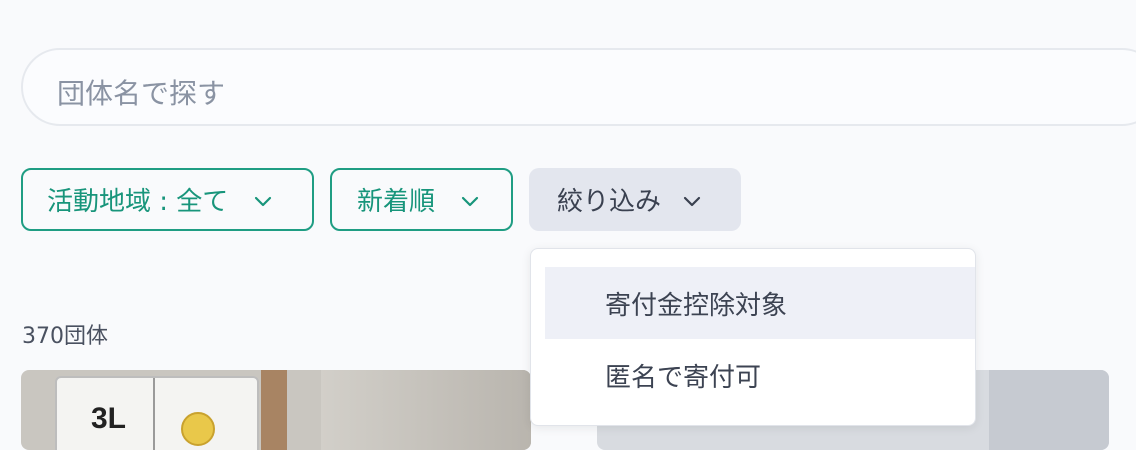  What do you see at coordinates (426, 410) in the screenshot?
I see `background-blur` at bounding box center [426, 410].